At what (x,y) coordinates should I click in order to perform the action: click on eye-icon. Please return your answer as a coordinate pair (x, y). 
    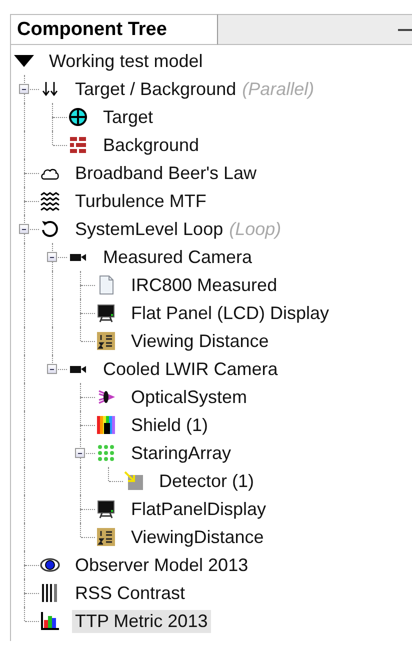
    Looking at the image, I should click on (50, 565).